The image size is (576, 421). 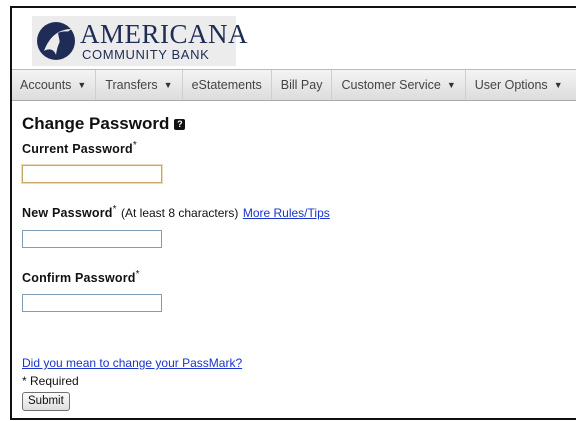 What do you see at coordinates (46, 401) in the screenshot?
I see `submit-button: Submit` at bounding box center [46, 401].